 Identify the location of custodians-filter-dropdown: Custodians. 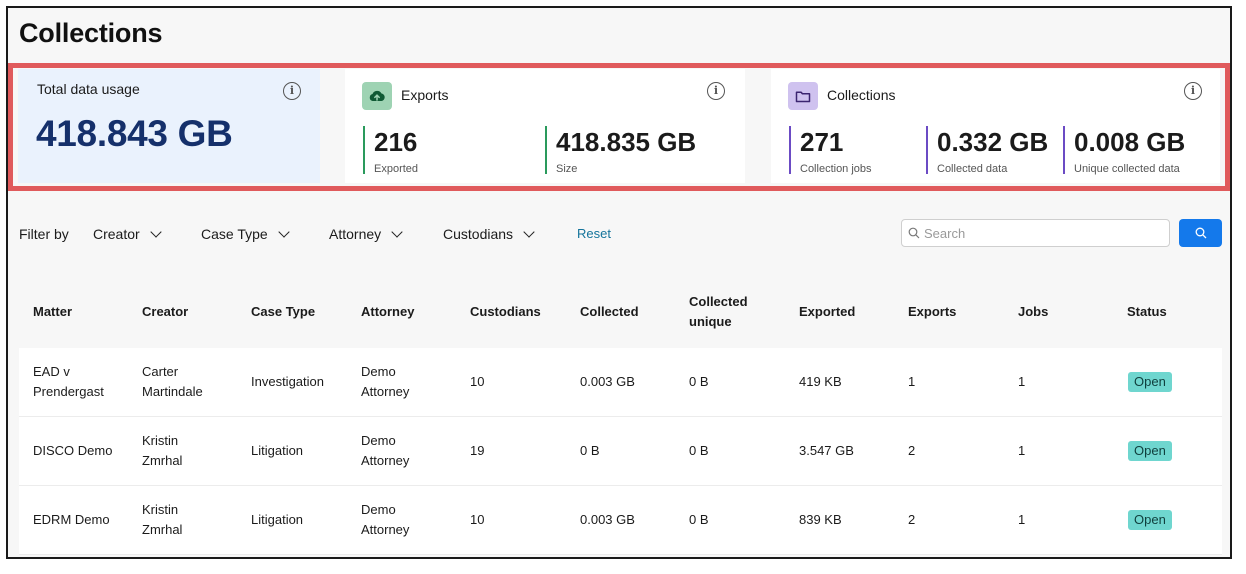
(489, 234).